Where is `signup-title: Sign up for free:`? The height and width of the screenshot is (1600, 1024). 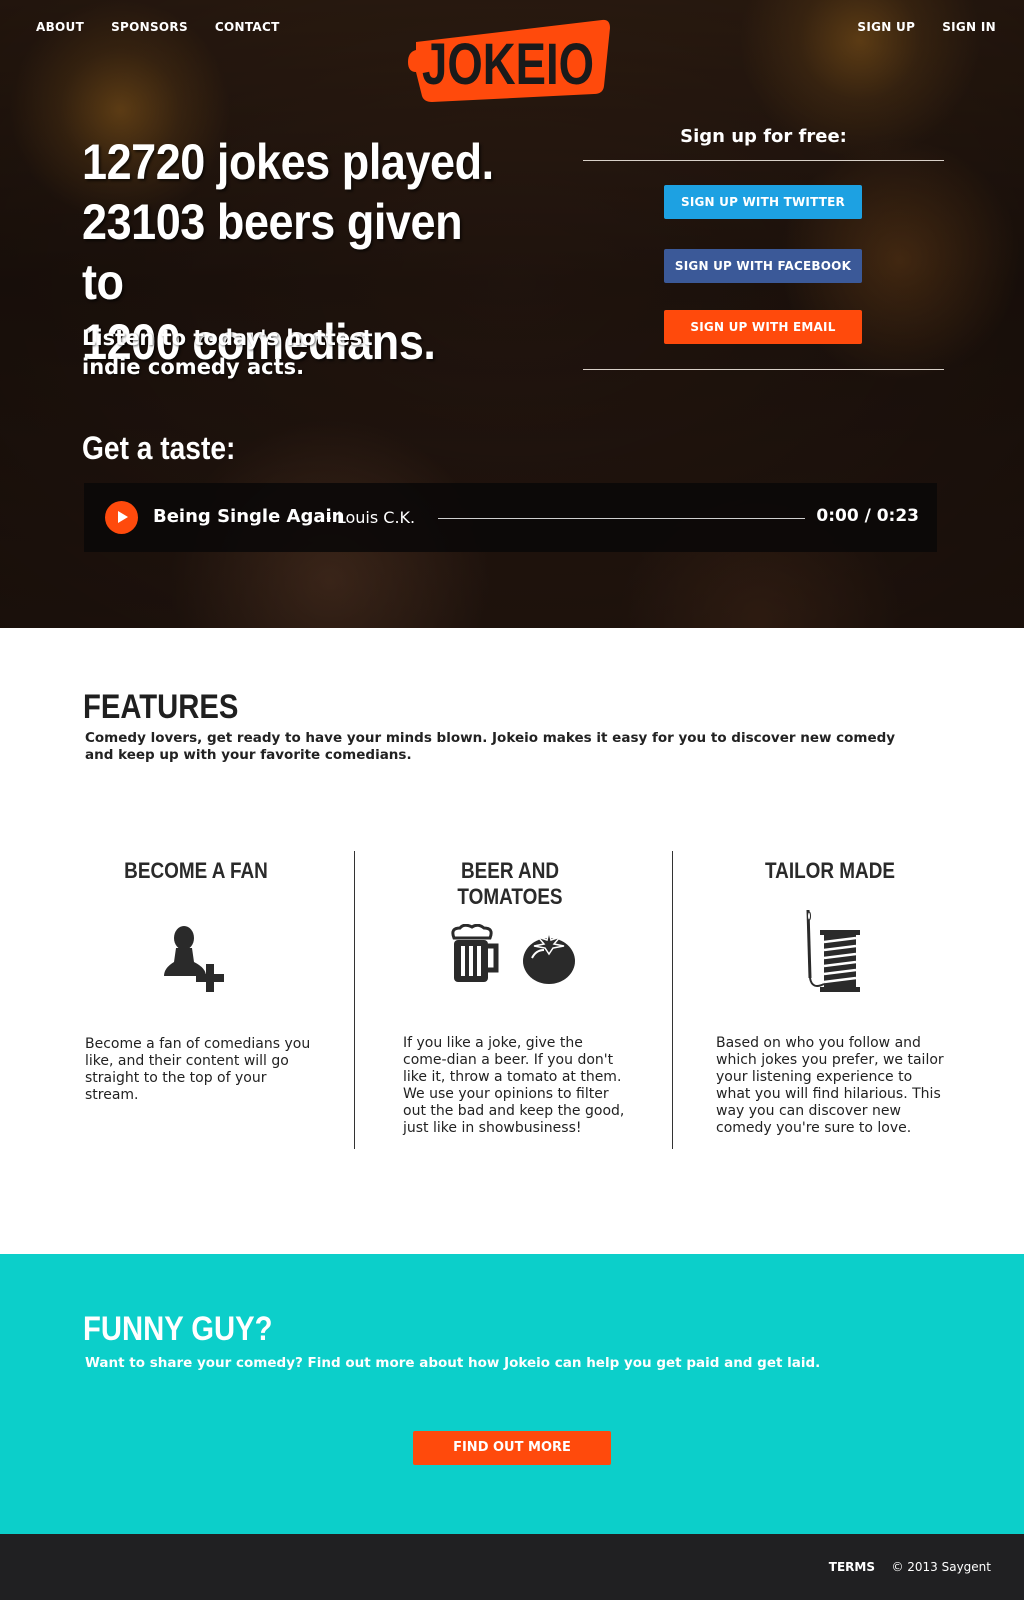
signup-title: Sign up for free: is located at coordinates (763, 136).